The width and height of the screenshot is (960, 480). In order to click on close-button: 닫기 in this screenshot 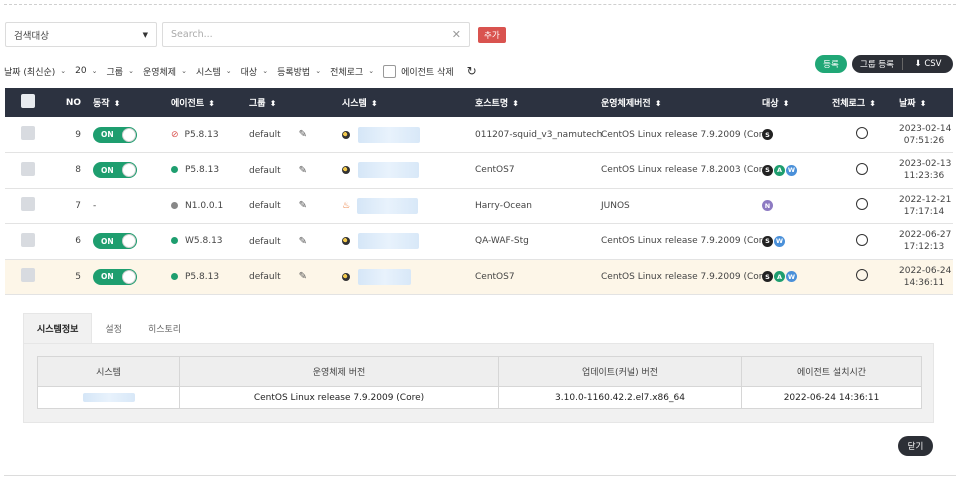, I will do `click(915, 446)`.